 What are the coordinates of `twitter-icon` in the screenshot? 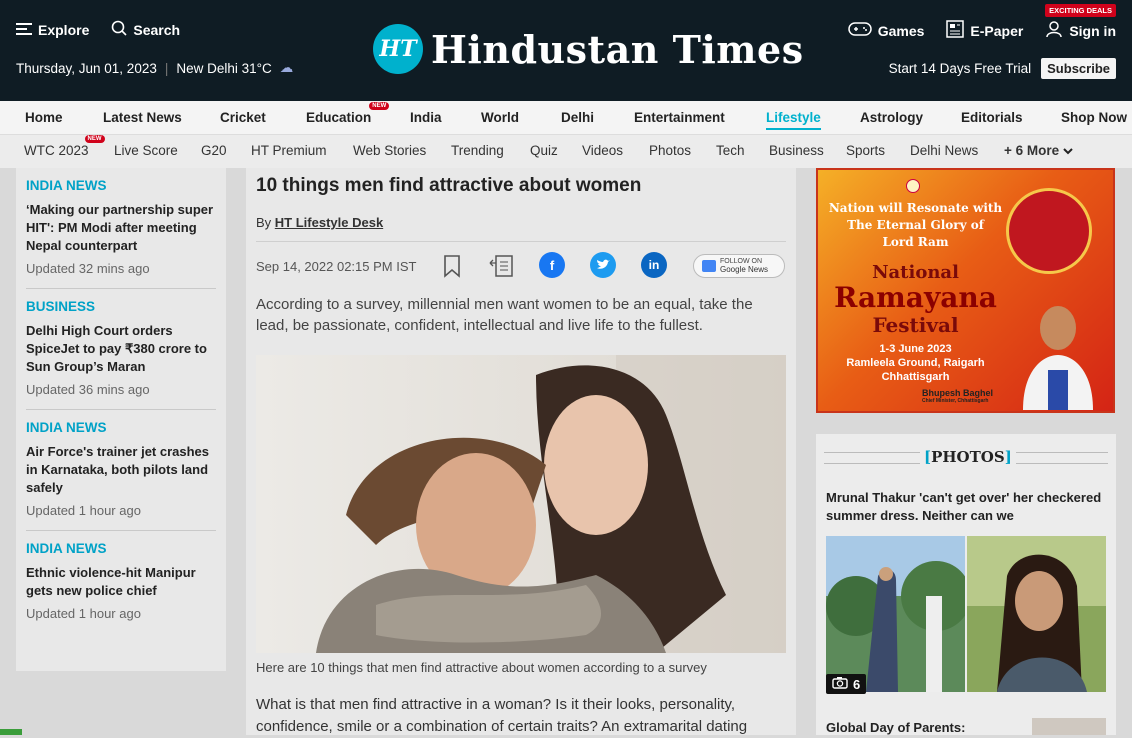 It's located at (603, 265).